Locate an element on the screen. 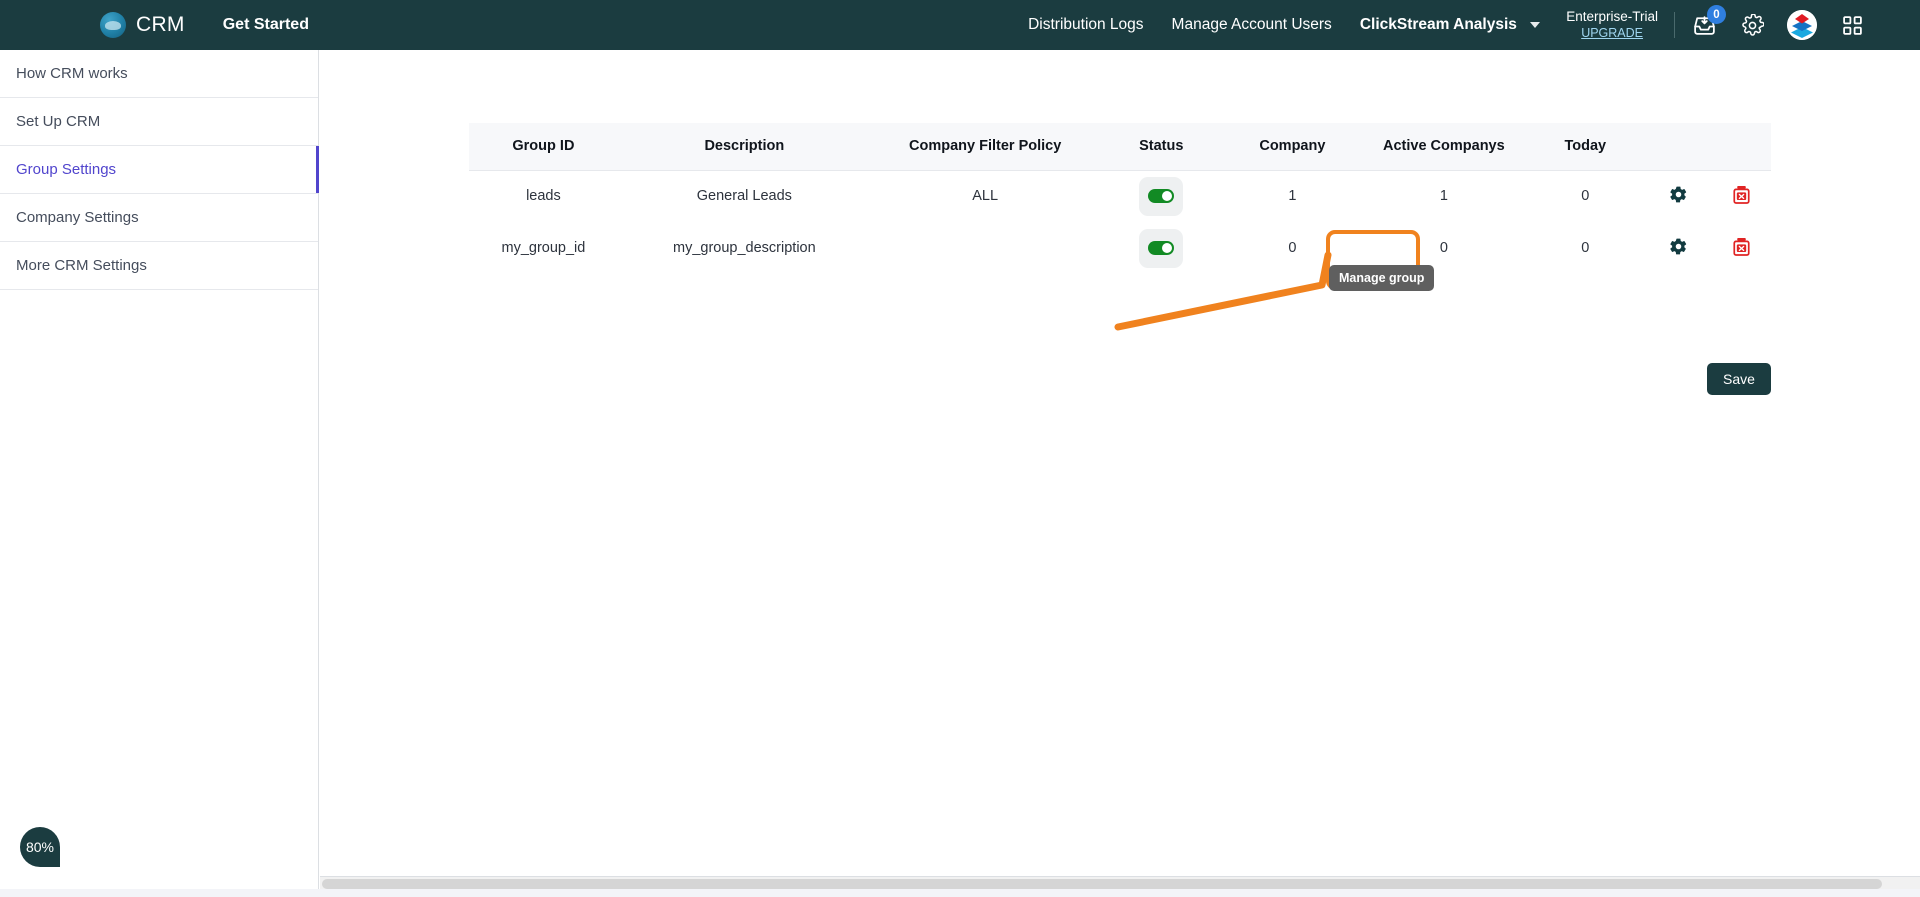 The width and height of the screenshot is (1920, 897). brand-name: CRM is located at coordinates (160, 24).